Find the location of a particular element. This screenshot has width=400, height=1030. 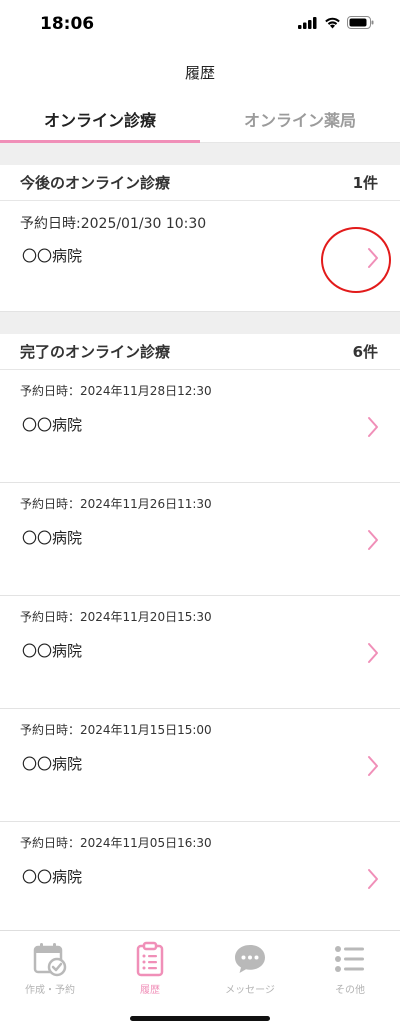

appointment-date: 予約日時：2024年11月15日15:00 is located at coordinates (116, 730).